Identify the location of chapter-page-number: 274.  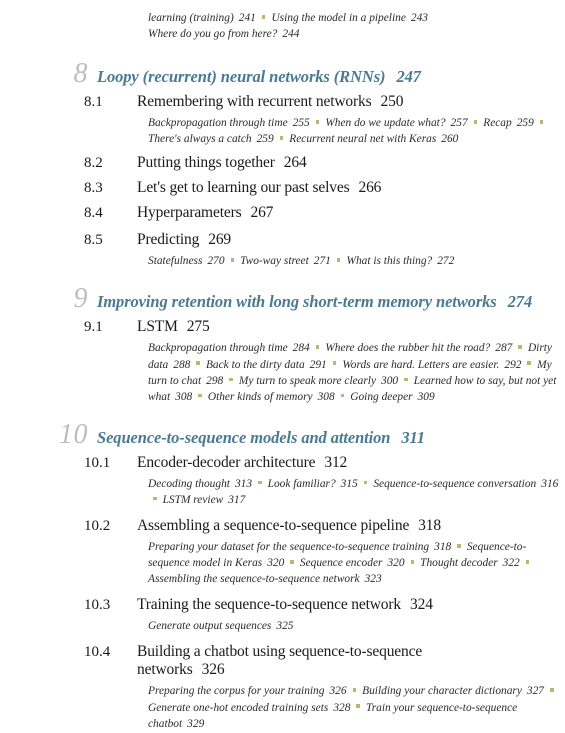
(520, 302).